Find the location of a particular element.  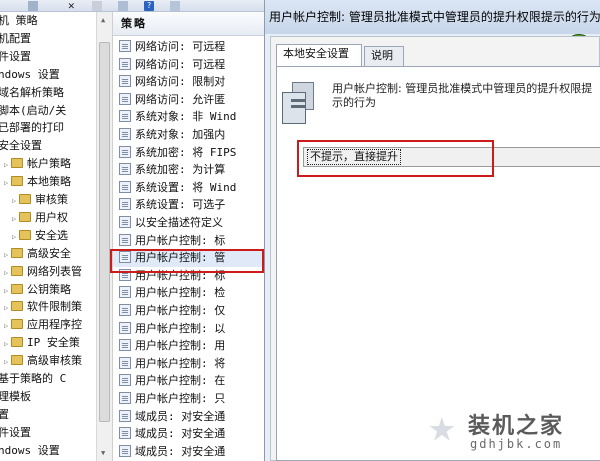

tree-scrollbar: ▲ ▼ is located at coordinates (104, 236).